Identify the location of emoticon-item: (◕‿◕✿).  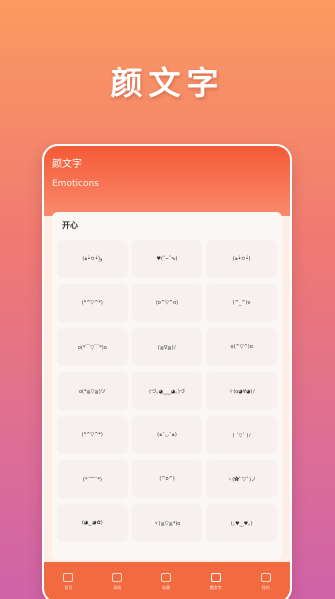
(92, 523).